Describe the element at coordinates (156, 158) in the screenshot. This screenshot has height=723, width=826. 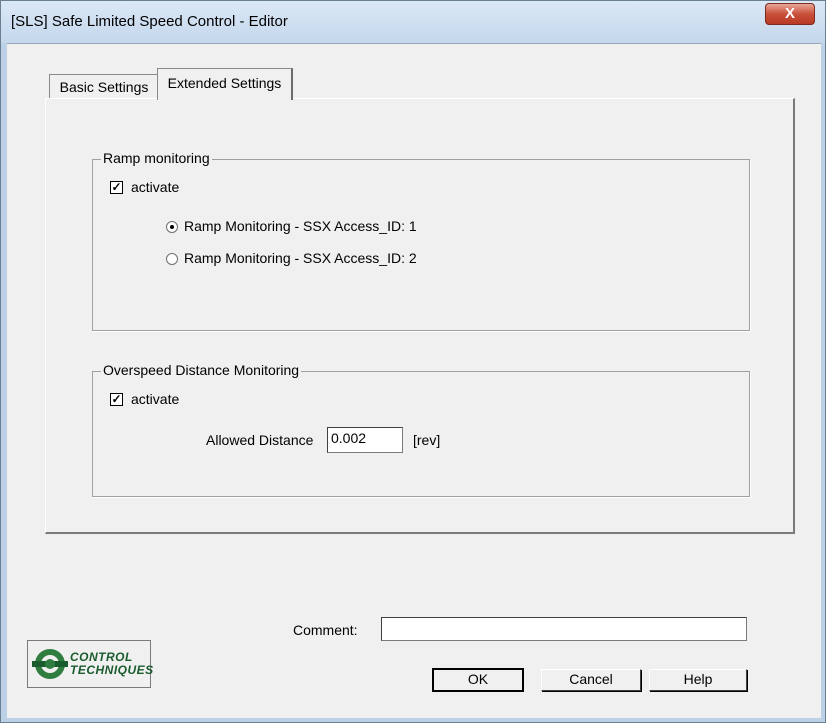
I see `ramp-monitoring-legend: Ramp monitoring` at that location.